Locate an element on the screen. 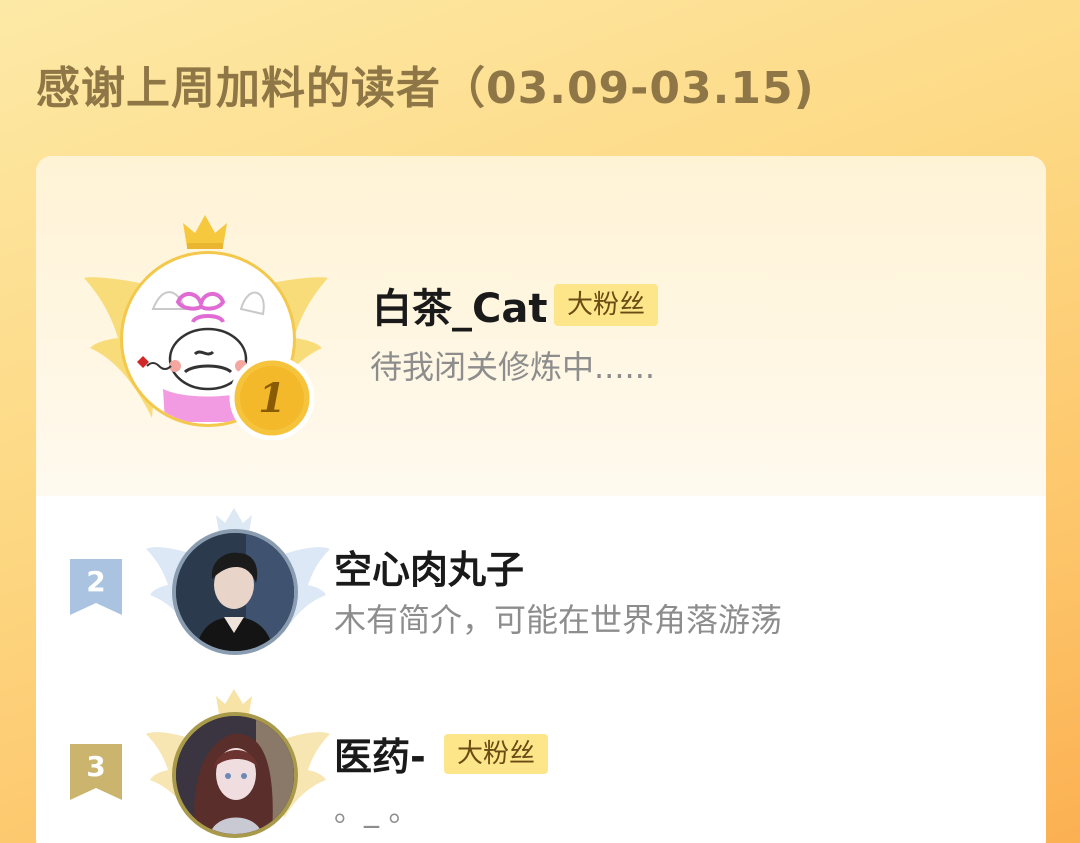 This screenshot has height=843, width=1080. avatar-anime-image is located at coordinates (235, 775).